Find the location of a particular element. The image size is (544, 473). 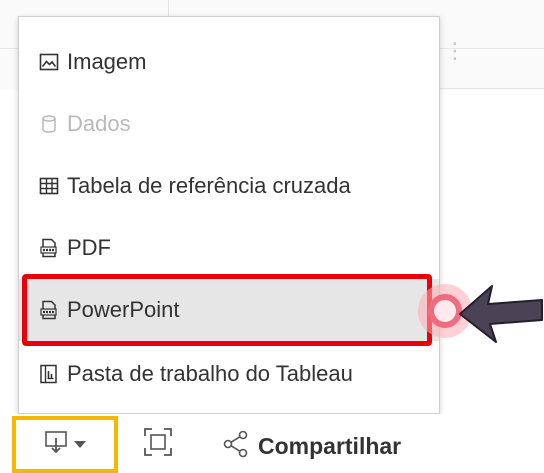

tableau-workbook-icon is located at coordinates (49, 374).